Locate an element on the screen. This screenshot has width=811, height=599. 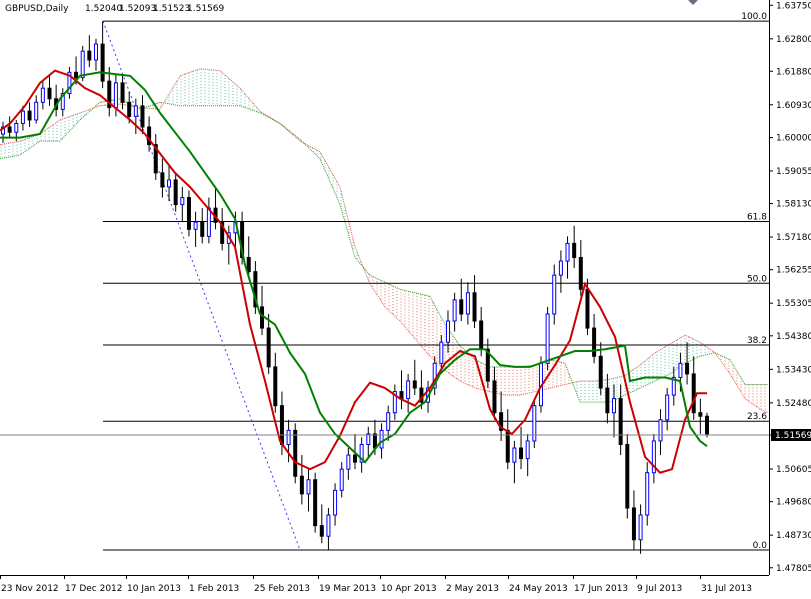
ohlc-open: 1.52040 is located at coordinates (103, 9).